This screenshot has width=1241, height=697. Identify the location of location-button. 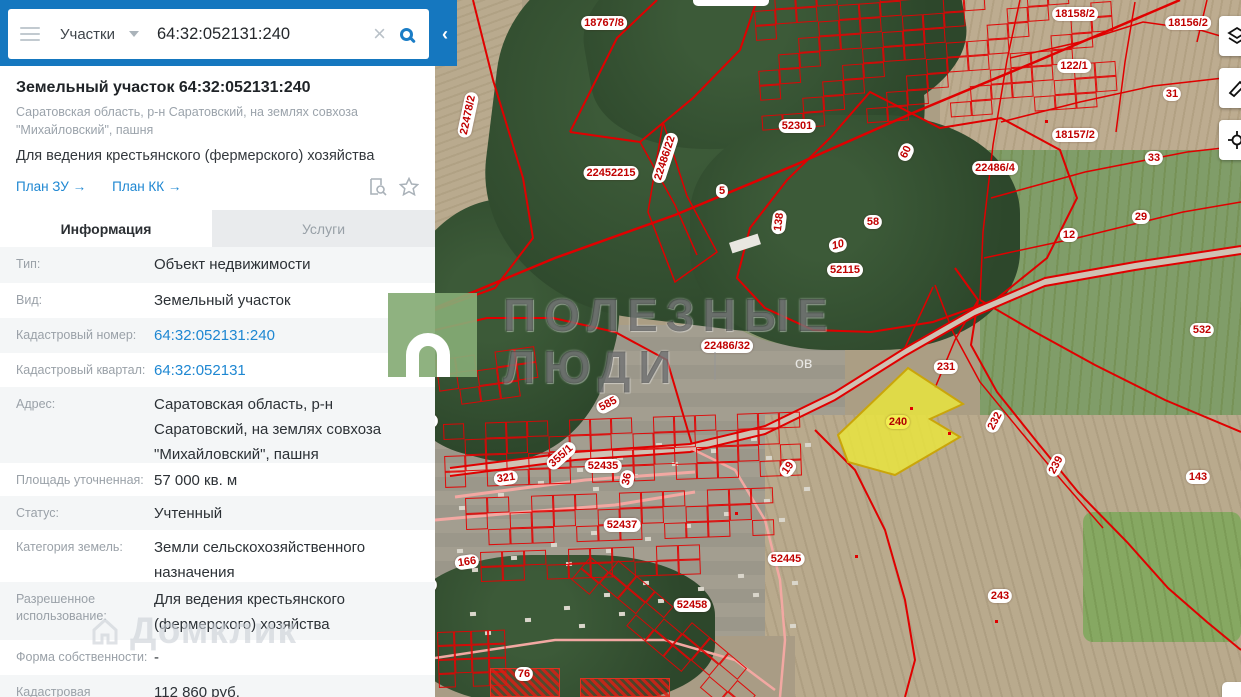
(1230, 140).